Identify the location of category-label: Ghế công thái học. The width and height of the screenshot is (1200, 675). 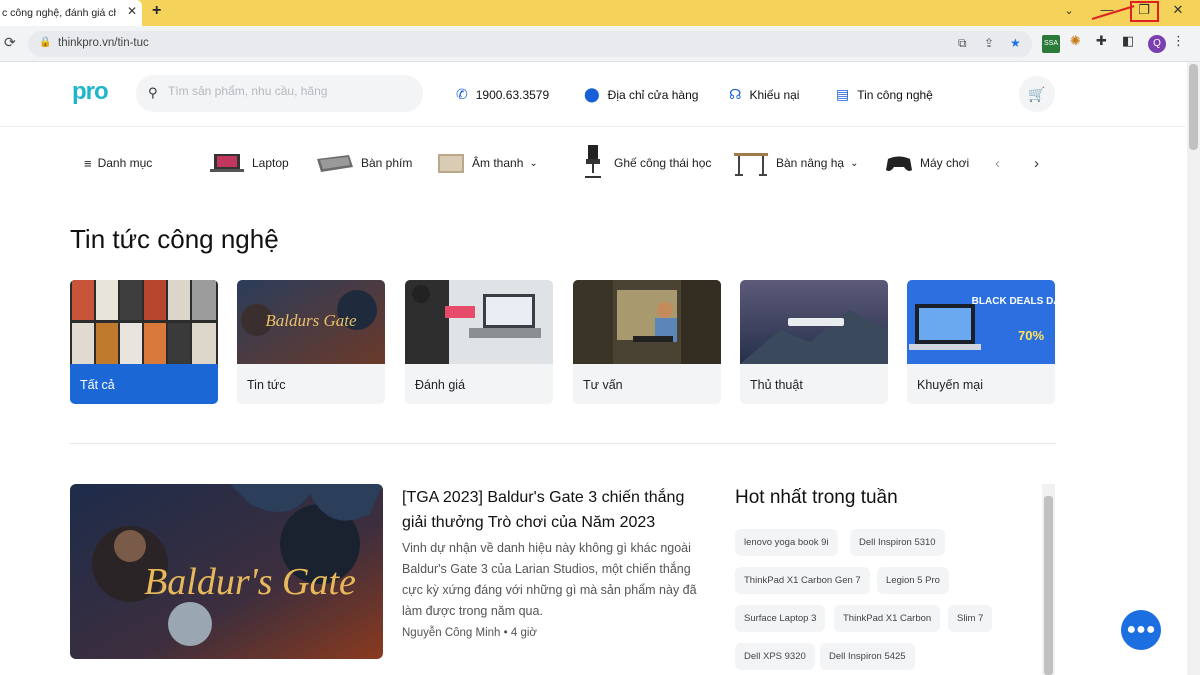
(663, 163).